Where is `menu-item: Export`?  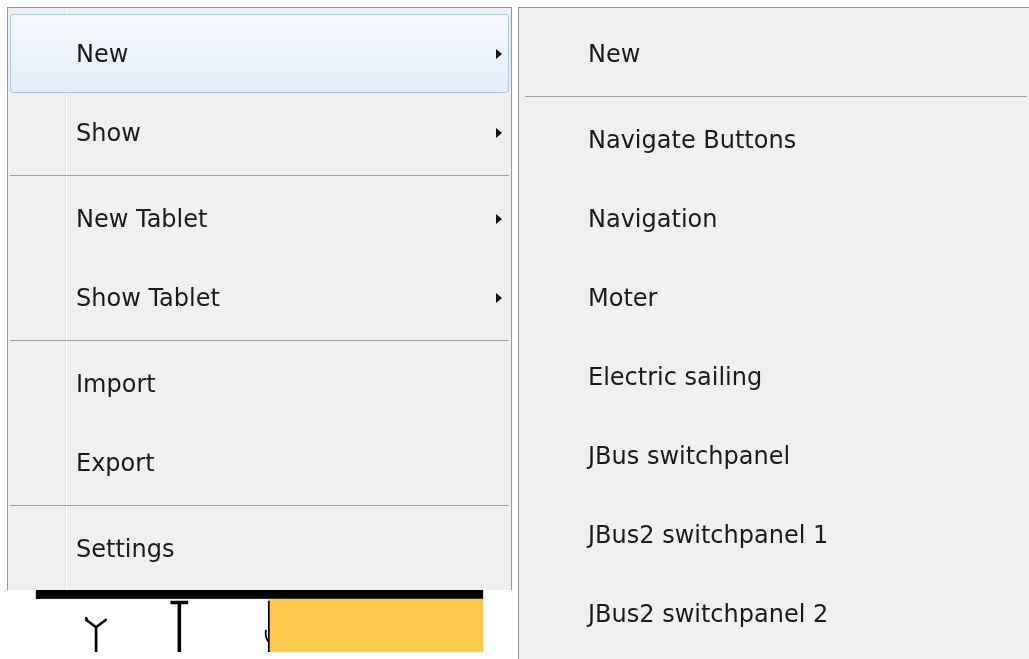
menu-item: Export is located at coordinates (259, 462).